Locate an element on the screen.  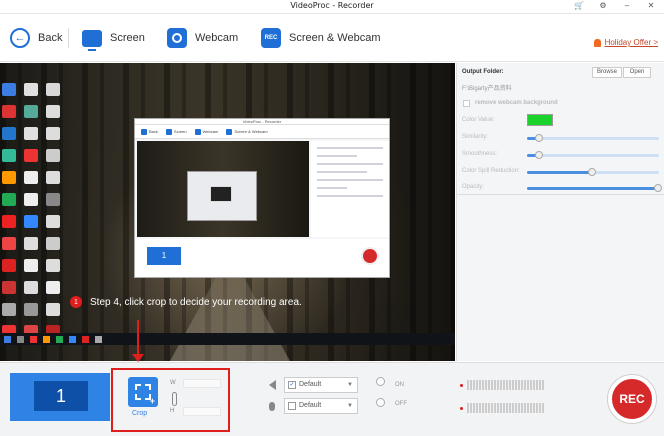
color-spill-fill is located at coordinates (560, 172).